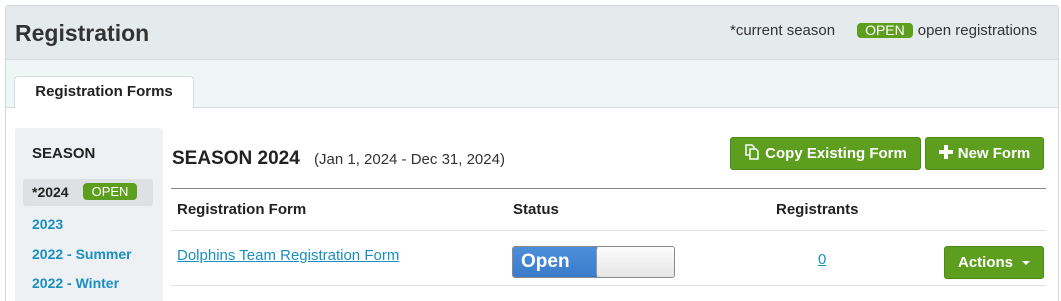 Image resolution: width=1061 pixels, height=301 pixels. Describe the element at coordinates (88, 224) in the screenshot. I see `sidebar-item-2023: 2023` at that location.